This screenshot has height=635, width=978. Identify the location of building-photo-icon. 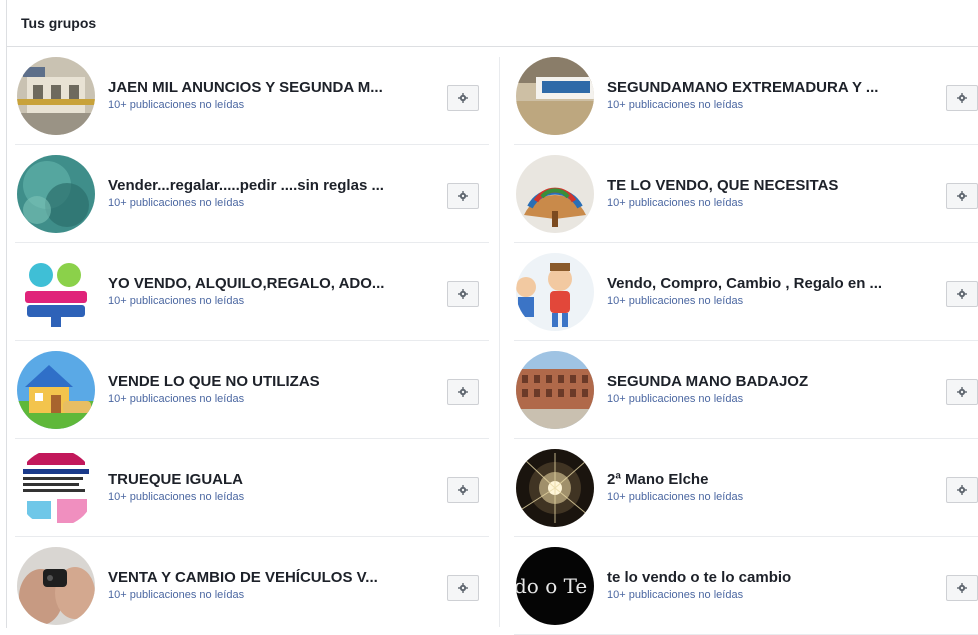
(555, 390).